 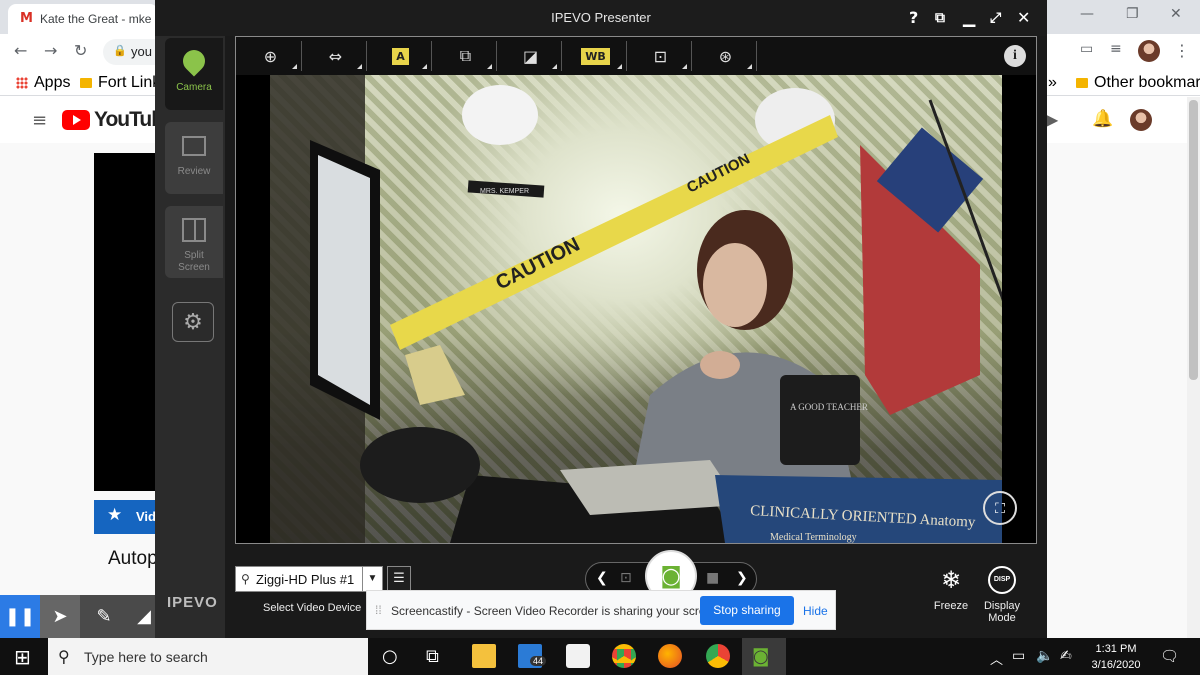 What do you see at coordinates (712, 578) in the screenshot?
I see `video-record-icon: ■` at bounding box center [712, 578].